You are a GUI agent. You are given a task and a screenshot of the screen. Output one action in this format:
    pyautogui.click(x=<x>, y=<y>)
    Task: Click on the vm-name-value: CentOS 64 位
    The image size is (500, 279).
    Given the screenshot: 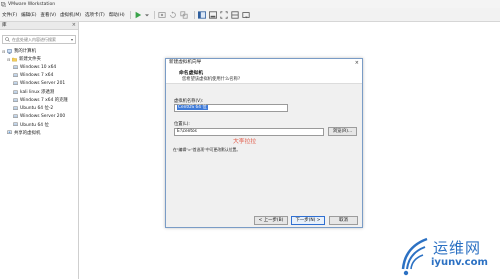 What is the action you would take?
    pyautogui.click(x=192, y=107)
    